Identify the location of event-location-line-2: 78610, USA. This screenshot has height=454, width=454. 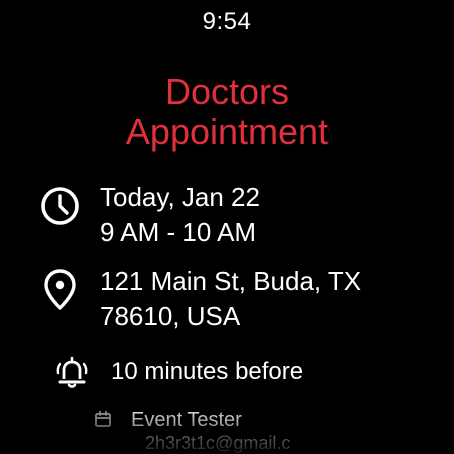
(170, 316).